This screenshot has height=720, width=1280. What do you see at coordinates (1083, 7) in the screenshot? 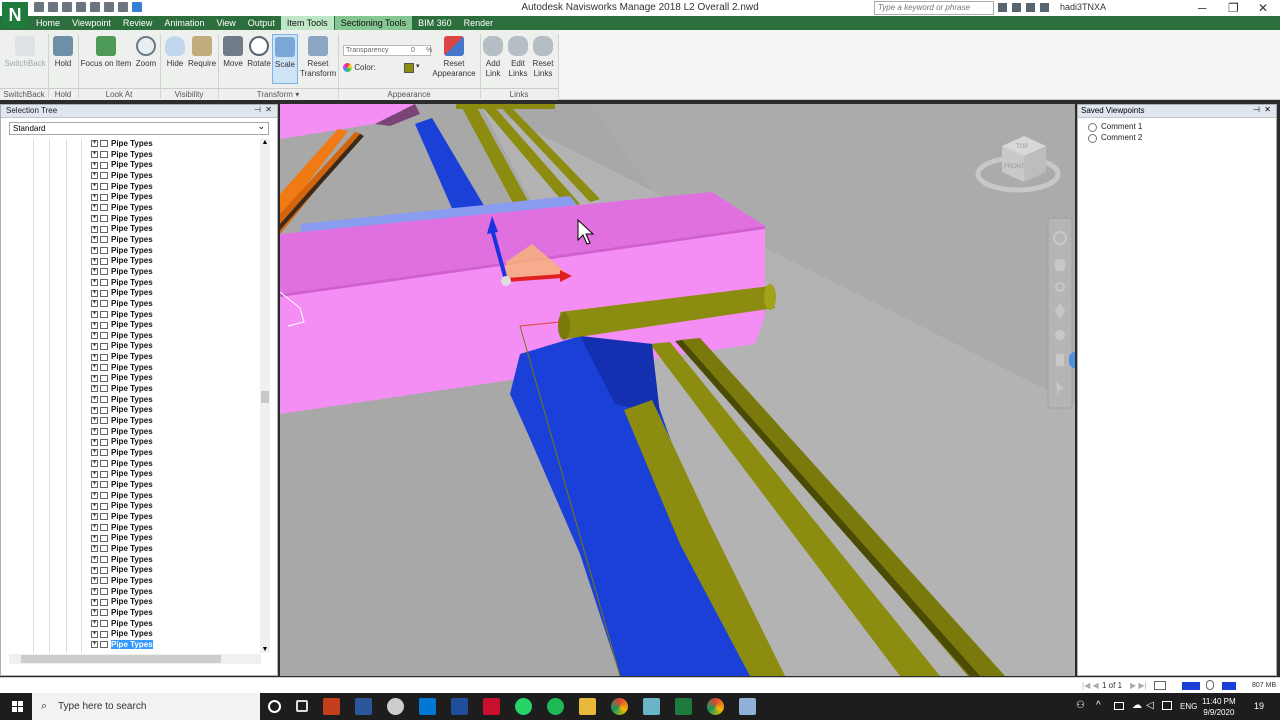
I see `signed-in-user: hadi3TNXA` at bounding box center [1083, 7].